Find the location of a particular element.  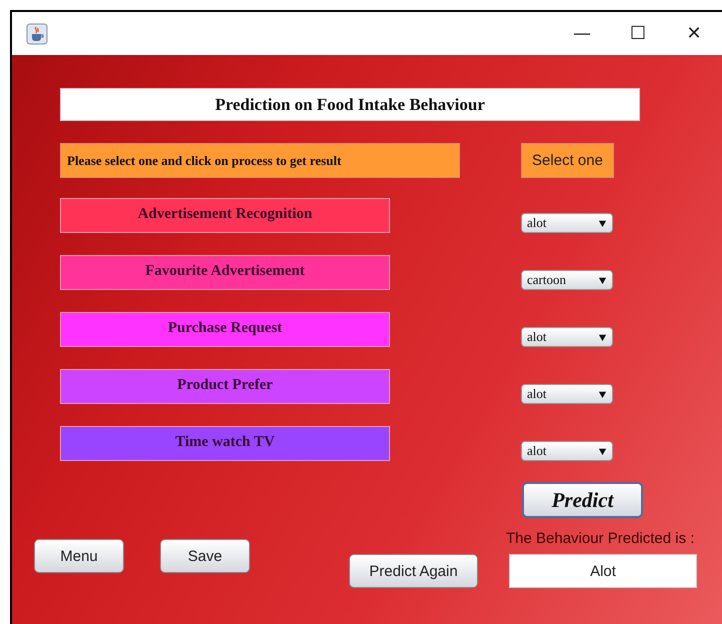

question-label: Favourite Advertisement is located at coordinates (225, 272).